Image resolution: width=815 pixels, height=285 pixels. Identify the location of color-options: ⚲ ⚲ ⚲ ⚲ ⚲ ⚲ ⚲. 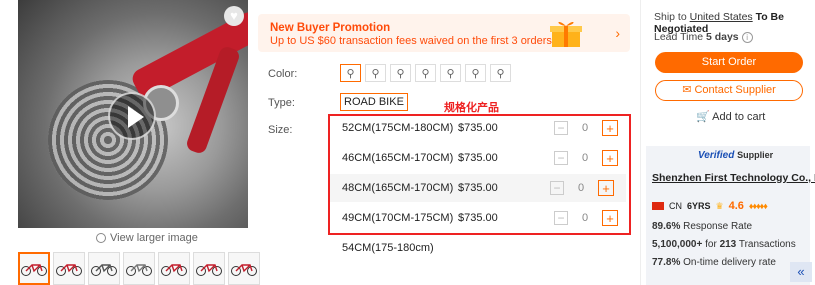
(425, 73).